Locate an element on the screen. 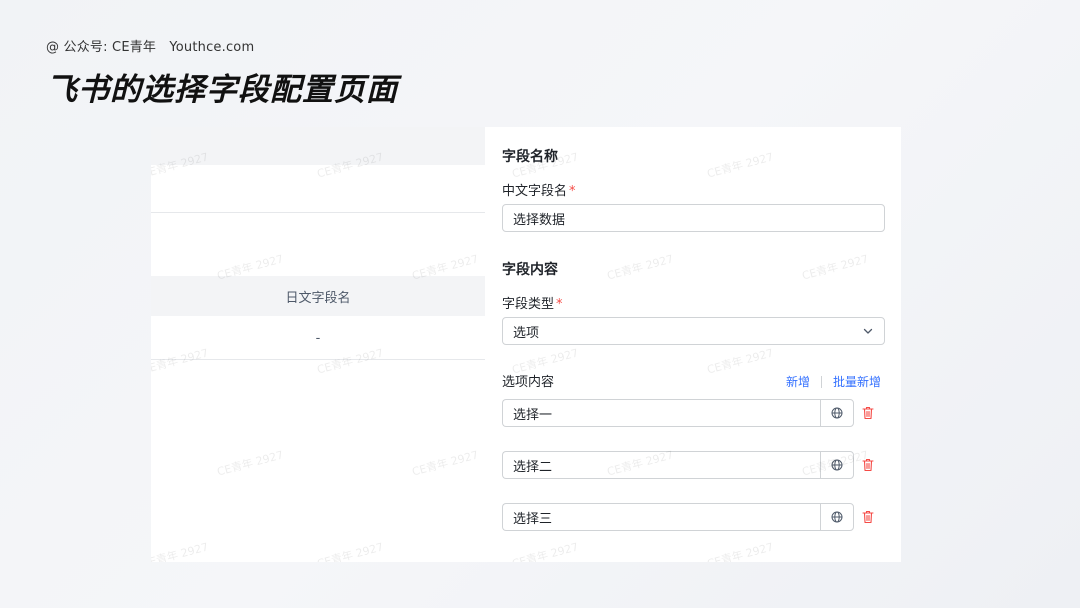 Image resolution: width=1080 pixels, height=608 pixels. chinese-name-label: 中文字段名 * is located at coordinates (539, 189).